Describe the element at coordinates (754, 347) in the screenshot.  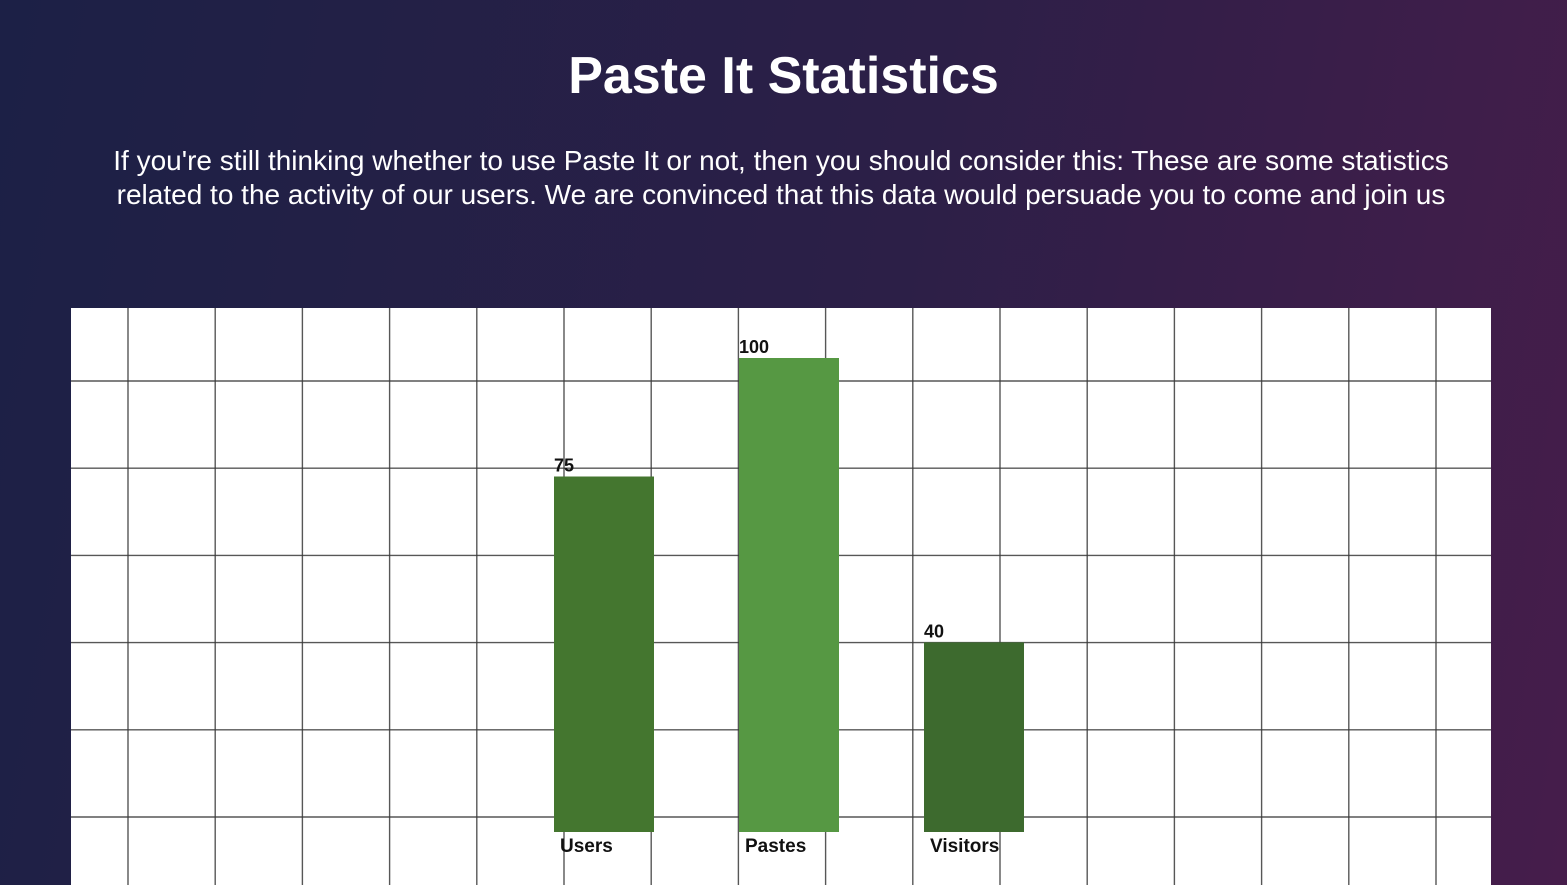
I see `value-label-pastes: 100` at that location.